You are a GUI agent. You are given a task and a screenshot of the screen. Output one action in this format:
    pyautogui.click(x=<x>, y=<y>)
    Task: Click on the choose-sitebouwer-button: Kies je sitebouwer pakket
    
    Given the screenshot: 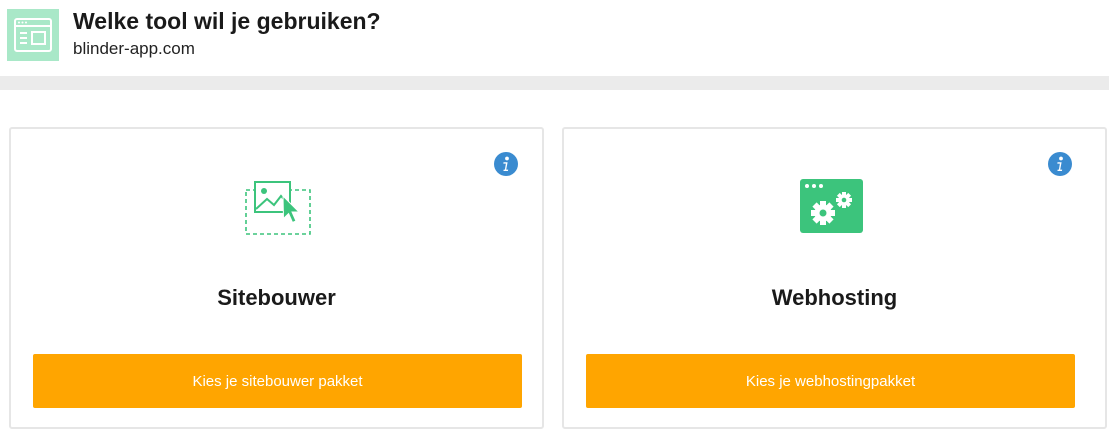 What is the action you would take?
    pyautogui.click(x=277, y=381)
    